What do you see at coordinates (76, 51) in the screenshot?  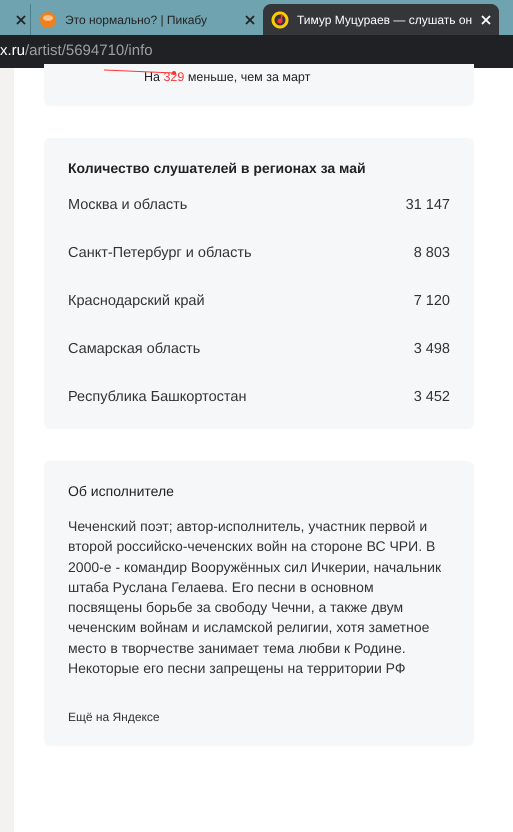 I see `url-text: x.ru/artist/5694710/info` at bounding box center [76, 51].